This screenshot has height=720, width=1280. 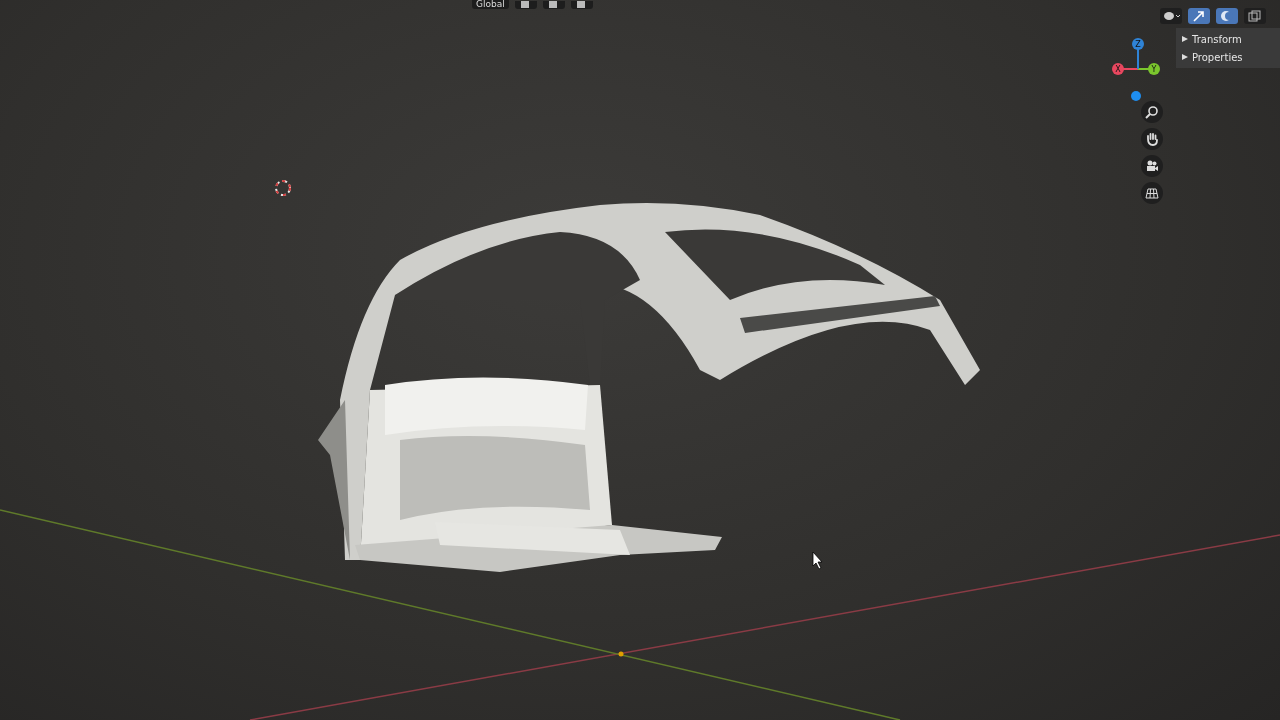 I want to click on gizmo-toggle-button, so click(x=1199, y=16).